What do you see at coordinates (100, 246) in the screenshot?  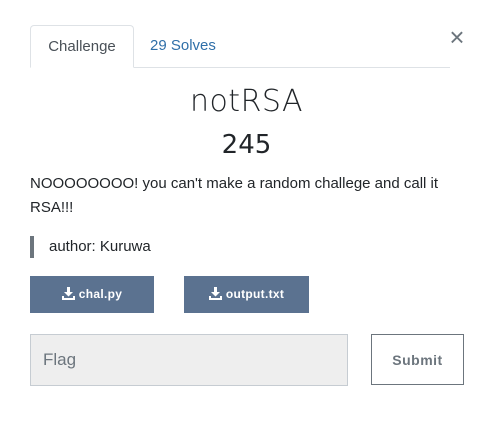 I see `author-text: author: Kuruwa` at bounding box center [100, 246].